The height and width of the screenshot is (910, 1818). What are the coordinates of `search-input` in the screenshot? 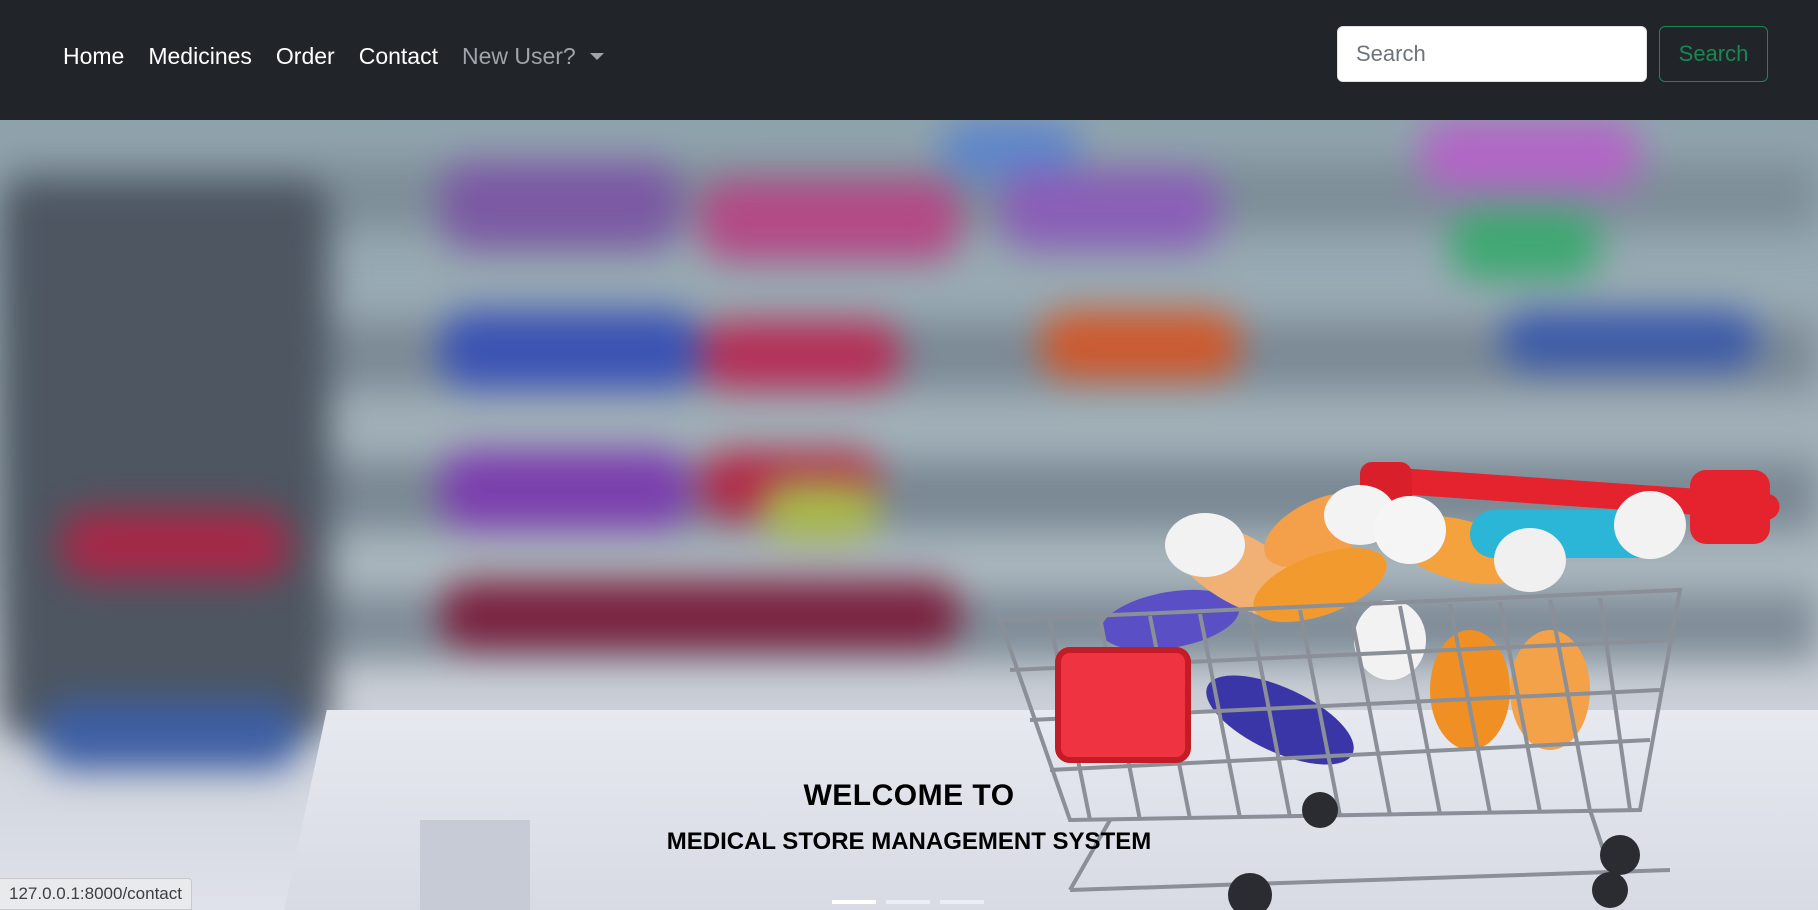 It's located at (1492, 54).